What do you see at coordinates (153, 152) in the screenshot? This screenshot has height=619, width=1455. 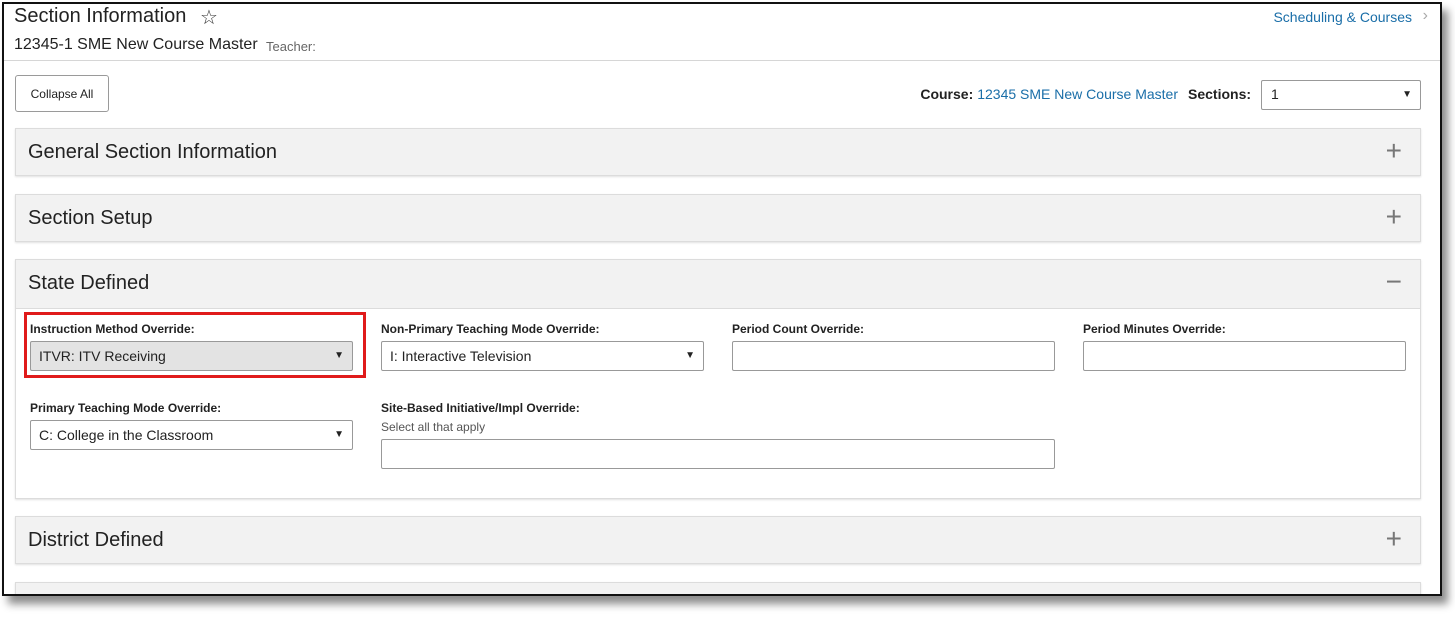 I see `panel-title: General Section Information` at bounding box center [153, 152].